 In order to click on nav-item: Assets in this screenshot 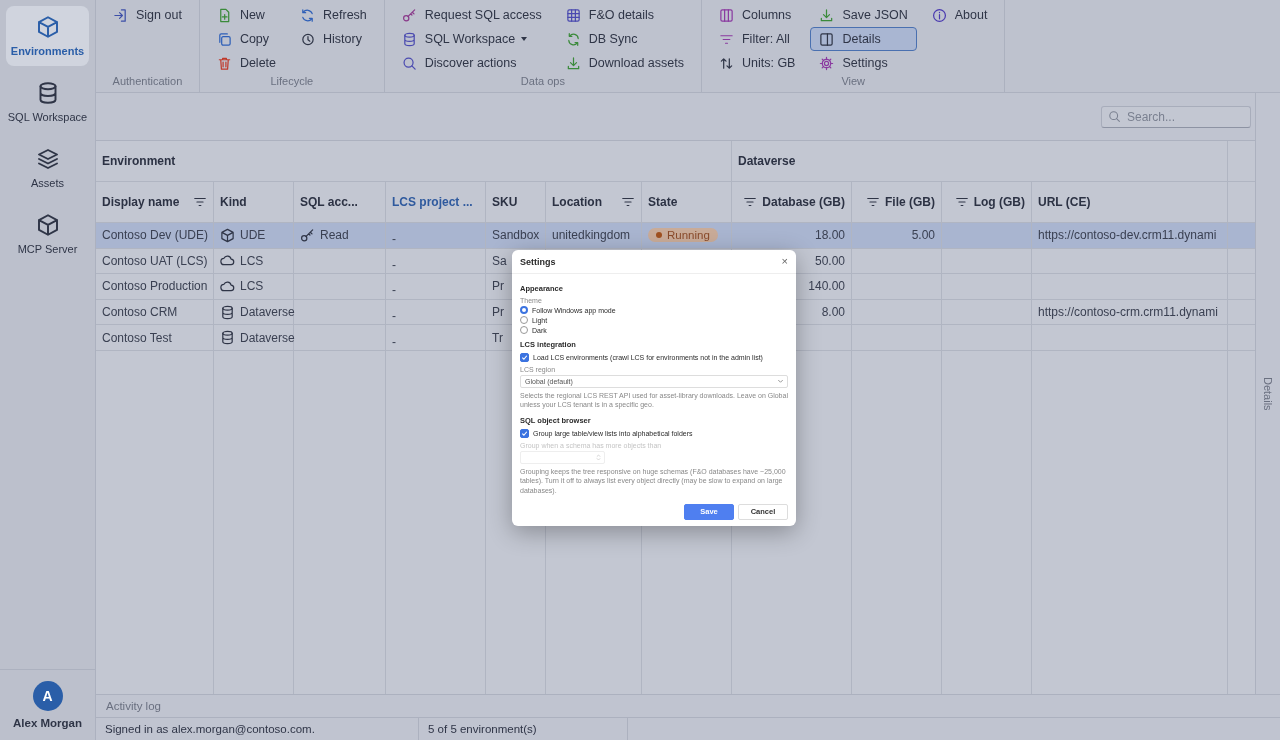, I will do `click(47, 168)`.